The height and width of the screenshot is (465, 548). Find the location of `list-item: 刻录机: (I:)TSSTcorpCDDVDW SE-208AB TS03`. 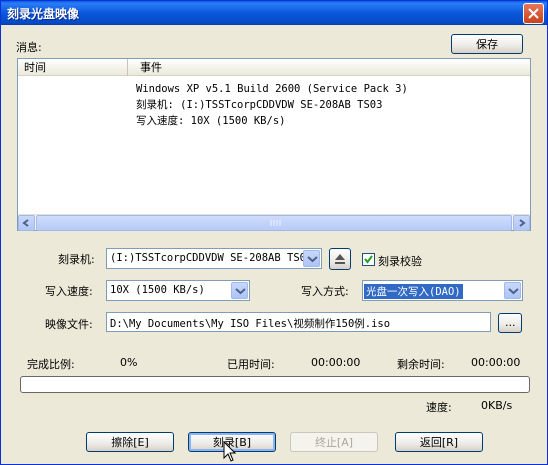

list-item: 刻录机: (I:)TSSTcorpCDDVDW SE-208AB TS03 is located at coordinates (259, 105).